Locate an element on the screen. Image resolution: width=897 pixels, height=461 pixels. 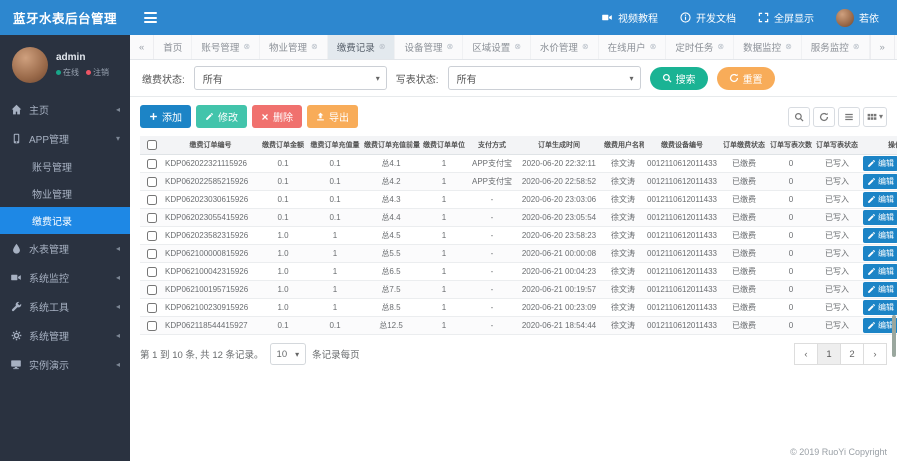
next-page-button: › is located at coordinates (875, 354).